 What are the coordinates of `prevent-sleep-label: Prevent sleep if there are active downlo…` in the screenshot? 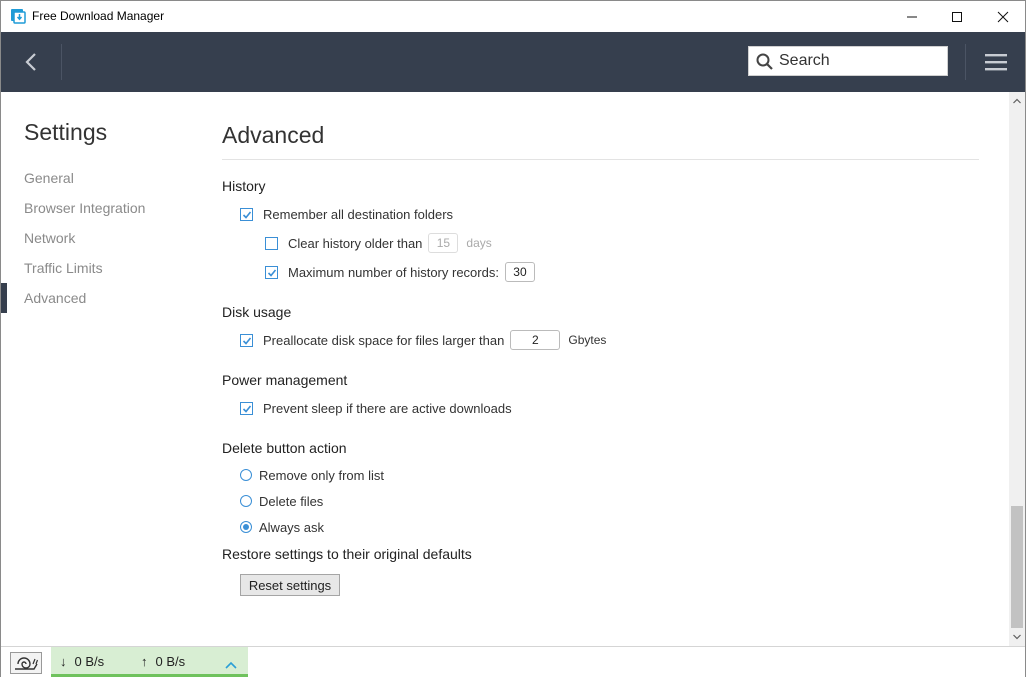 It's located at (387, 408).